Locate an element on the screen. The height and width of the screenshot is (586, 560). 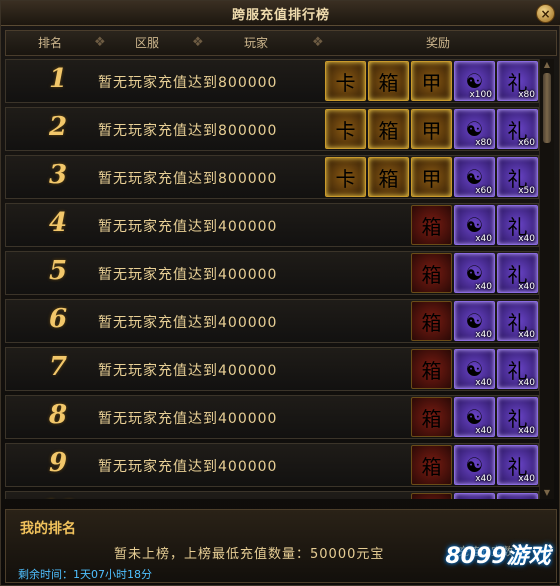
rank-number: 9 is located at coordinates (58, 463).